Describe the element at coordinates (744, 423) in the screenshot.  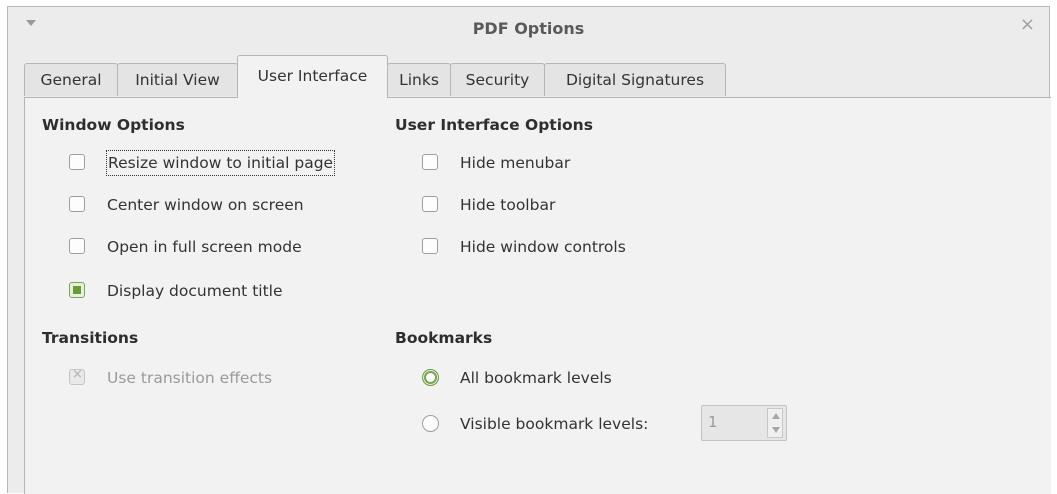
I see `bookmark-levels-spinner: 1` at that location.